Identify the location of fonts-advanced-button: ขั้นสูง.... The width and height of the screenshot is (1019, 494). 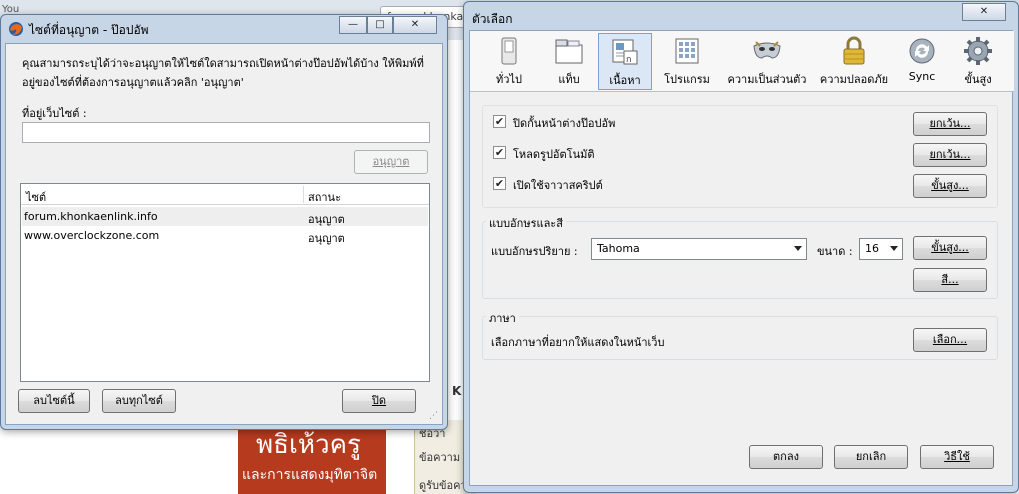
(950, 248).